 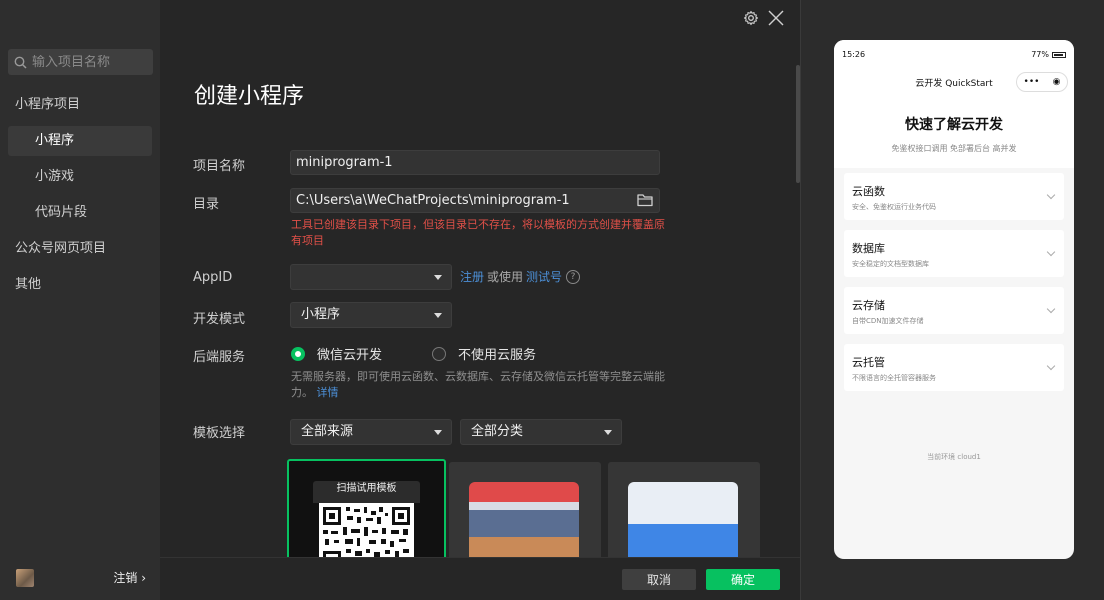 I want to click on template-category-value: 全部分类, so click(x=497, y=431).